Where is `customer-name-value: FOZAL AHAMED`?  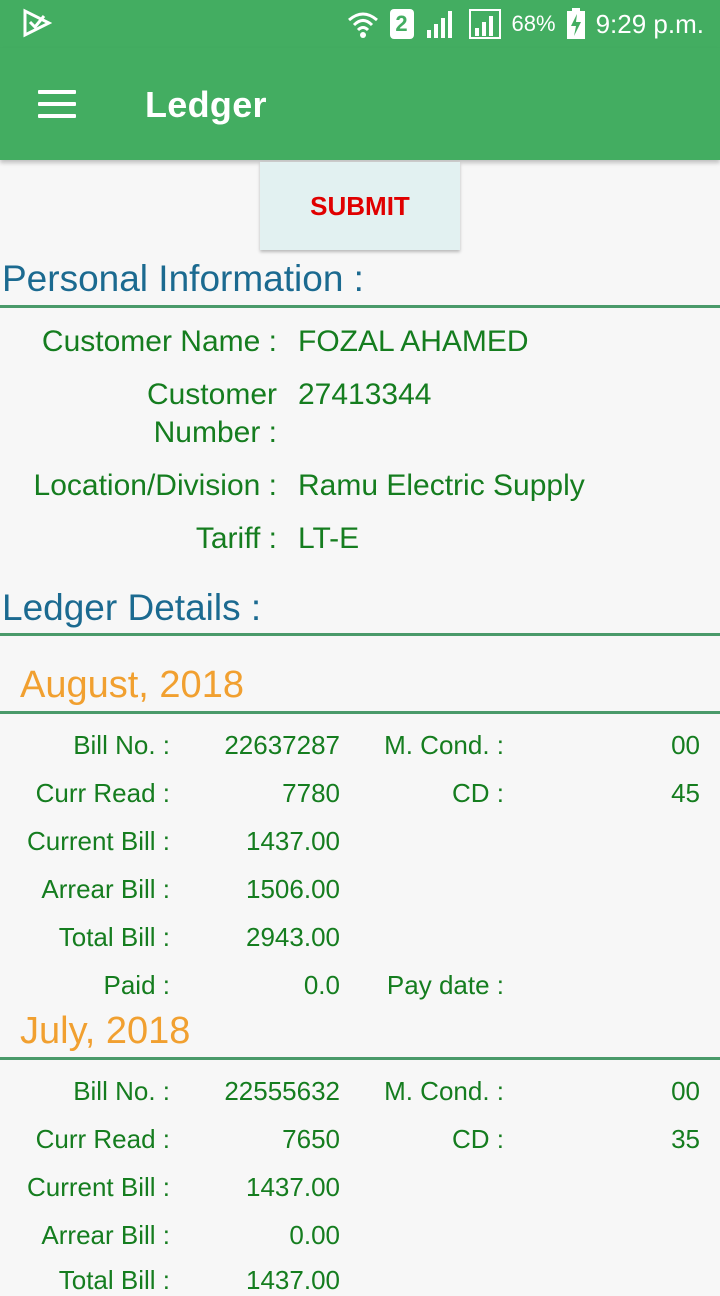
customer-name-value: FOZAL AHAMED is located at coordinates (413, 341).